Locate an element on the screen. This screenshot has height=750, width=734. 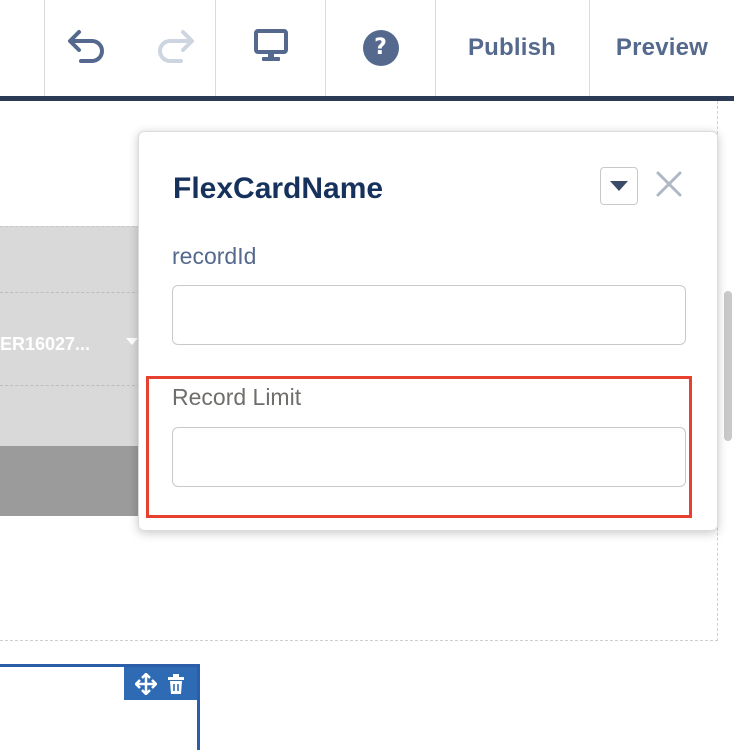
help-glyph: ? is located at coordinates (380, 47).